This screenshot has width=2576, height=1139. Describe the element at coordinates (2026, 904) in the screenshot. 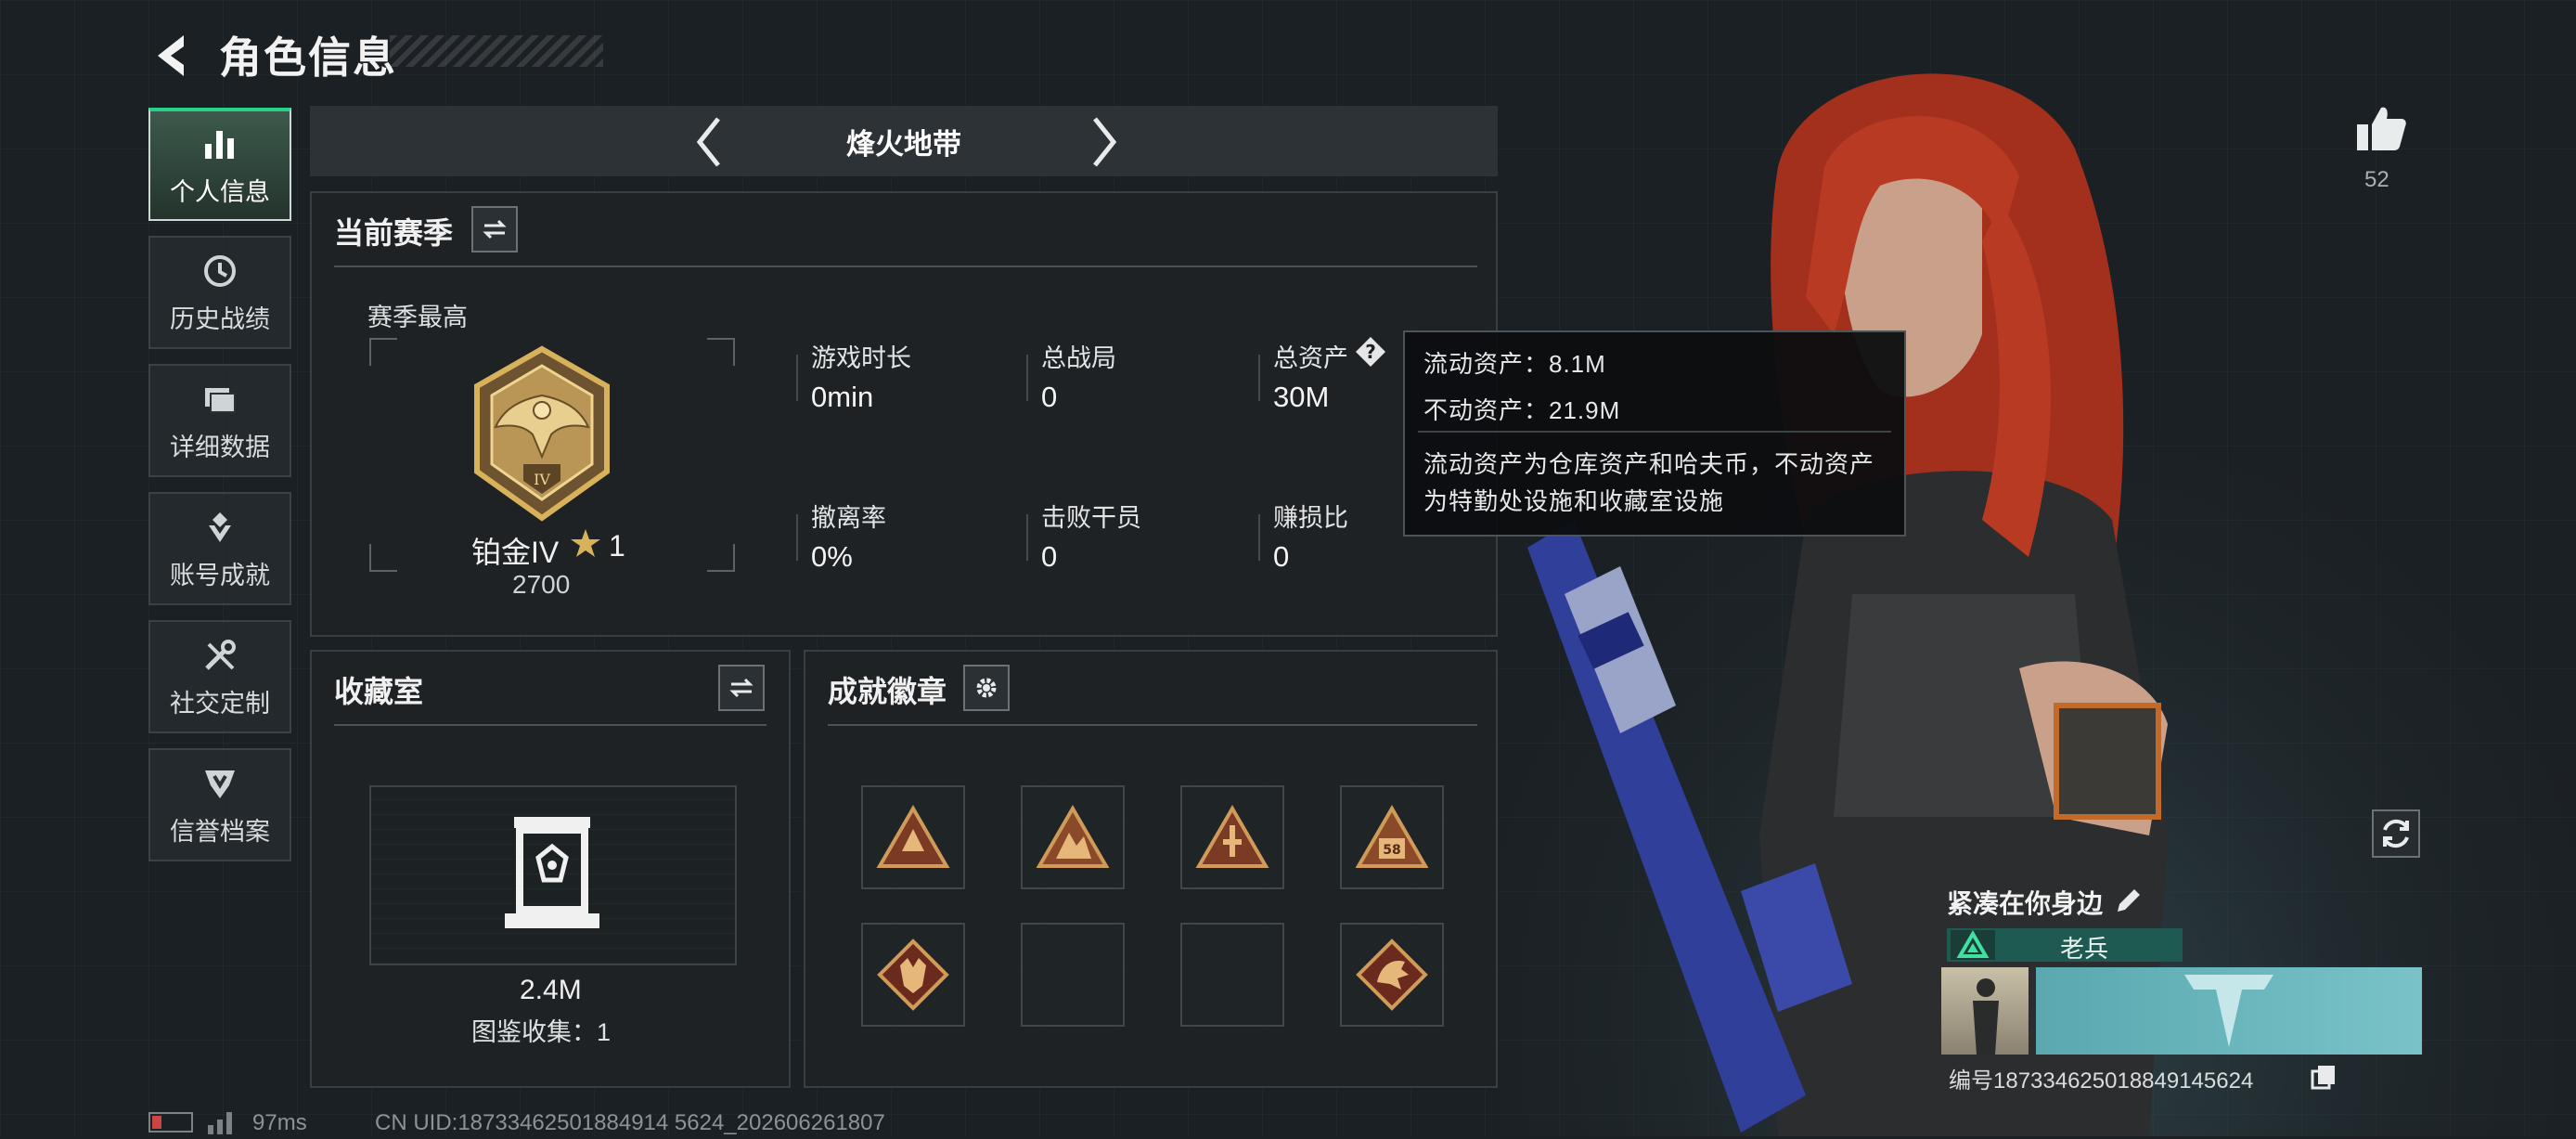

I see `player-name: 紧凑在你身边` at that location.